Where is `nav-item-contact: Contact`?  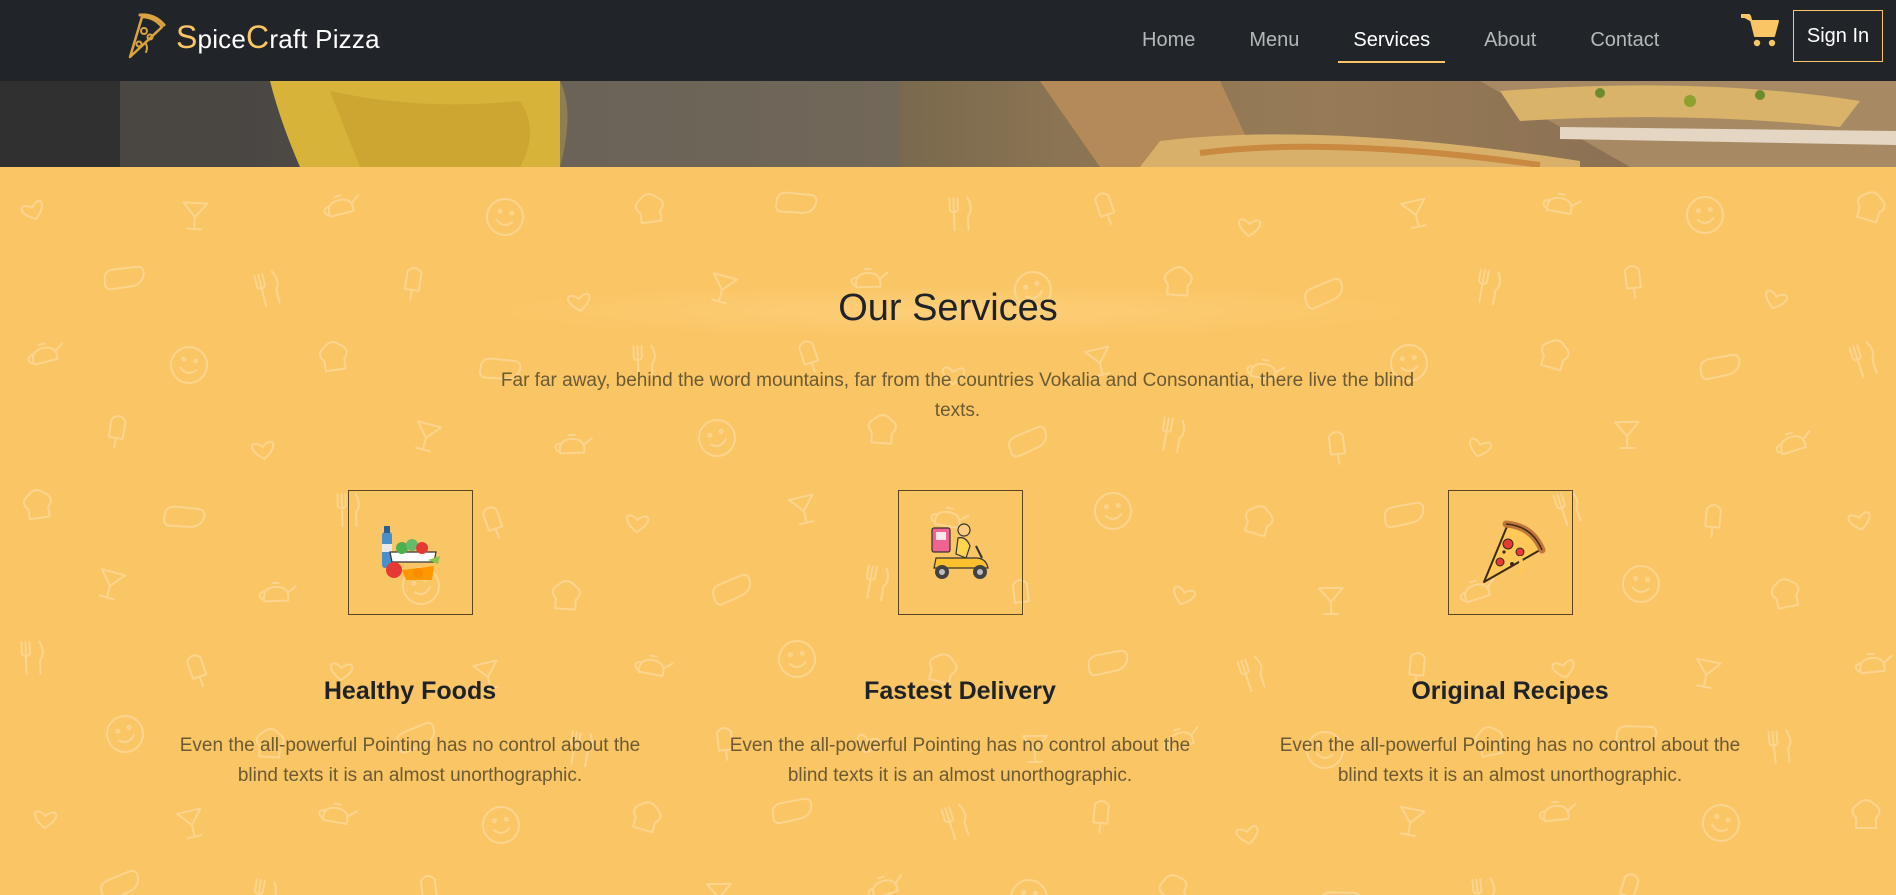
nav-item-contact: Contact is located at coordinates (1624, 40).